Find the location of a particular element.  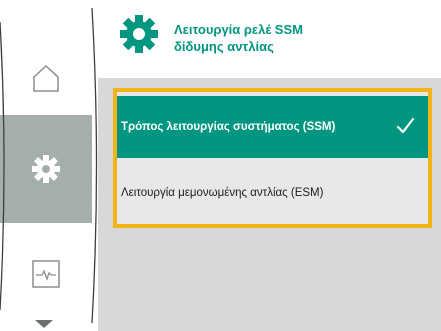

nav-monitor-button is located at coordinates (46, 274).